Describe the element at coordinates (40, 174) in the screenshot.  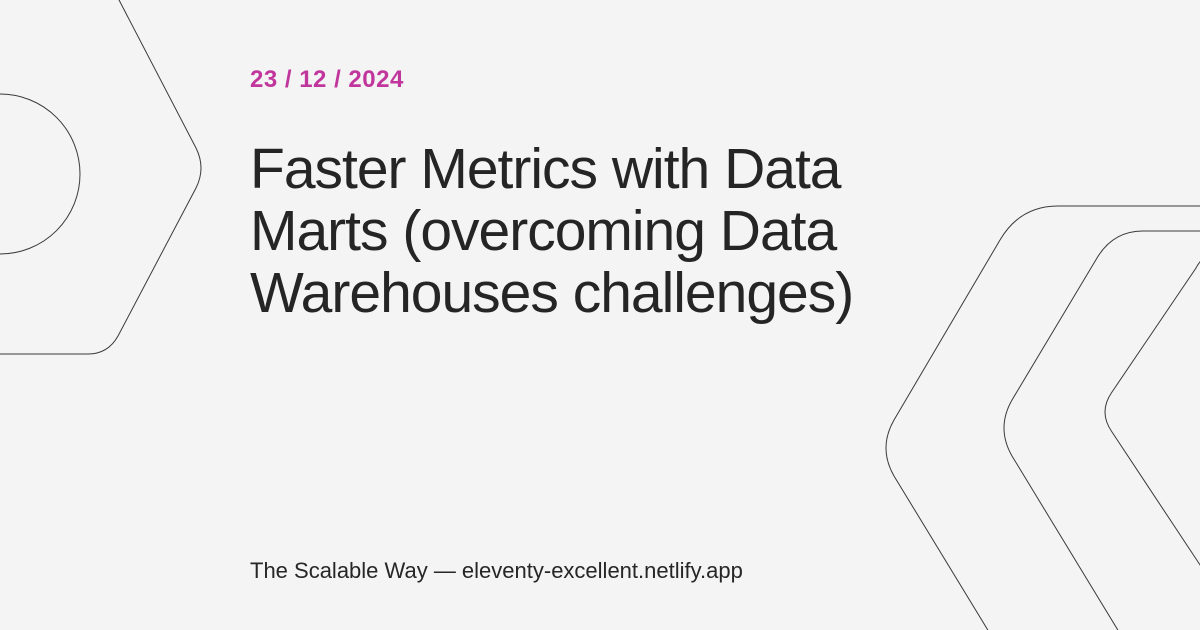
I see `left-circle-outline` at that location.